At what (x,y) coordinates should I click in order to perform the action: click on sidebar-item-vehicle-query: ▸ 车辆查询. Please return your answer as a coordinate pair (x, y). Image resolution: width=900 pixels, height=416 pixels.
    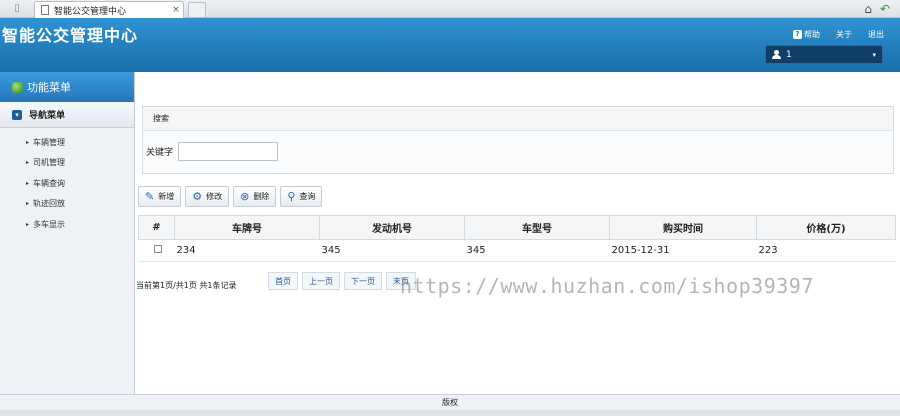
    Looking at the image, I should click on (67, 183).